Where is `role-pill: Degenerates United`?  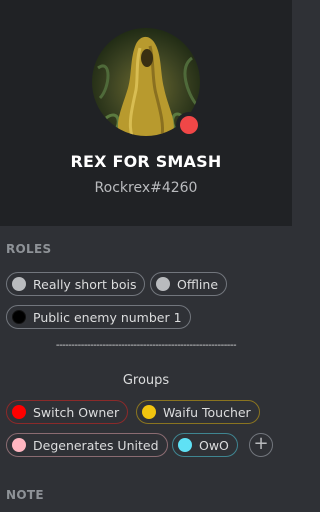
role-pill: Degenerates United is located at coordinates (87, 445).